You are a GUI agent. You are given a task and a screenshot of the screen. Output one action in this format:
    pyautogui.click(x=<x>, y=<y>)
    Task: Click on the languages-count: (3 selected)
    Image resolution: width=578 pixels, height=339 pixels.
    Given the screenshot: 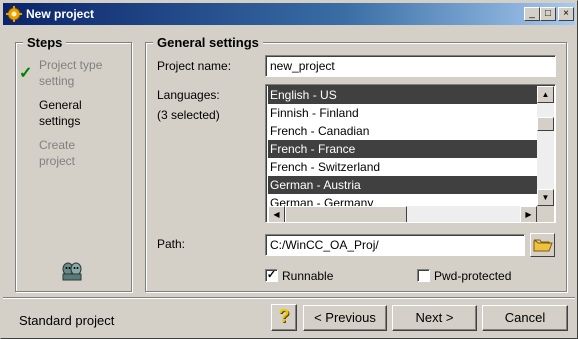 What is the action you would take?
    pyautogui.click(x=188, y=115)
    